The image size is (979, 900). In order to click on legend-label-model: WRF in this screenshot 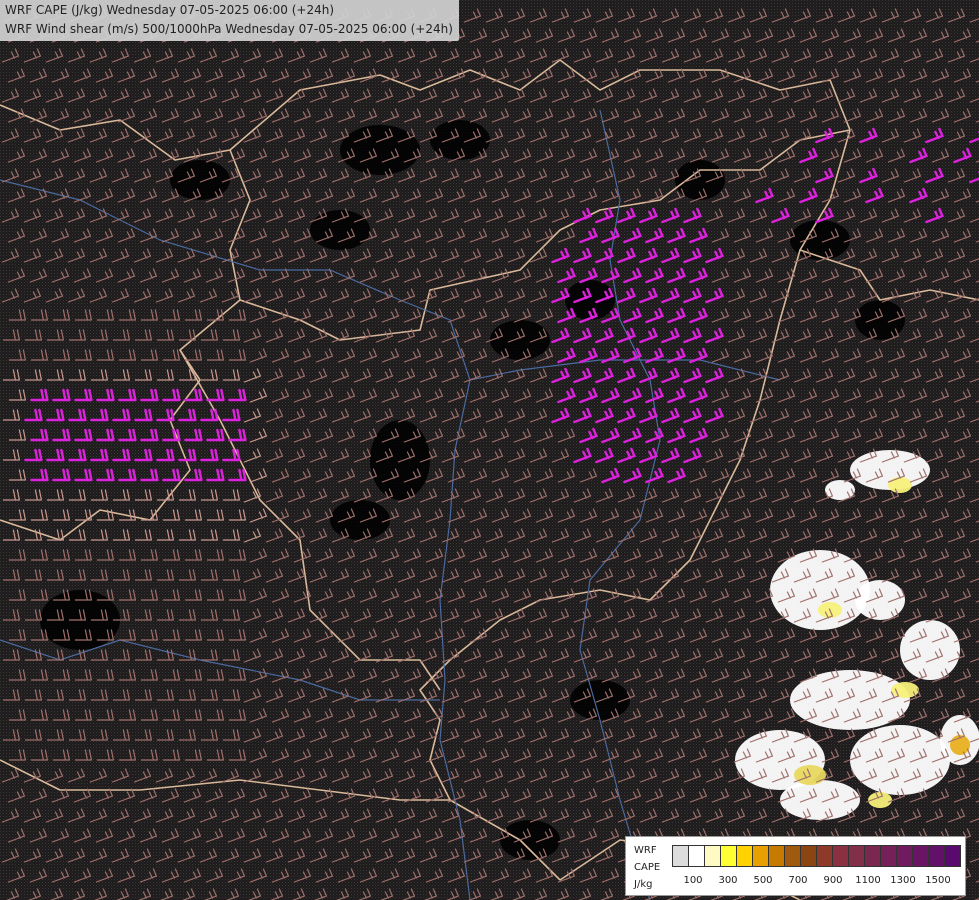, I will do `click(645, 850)`.